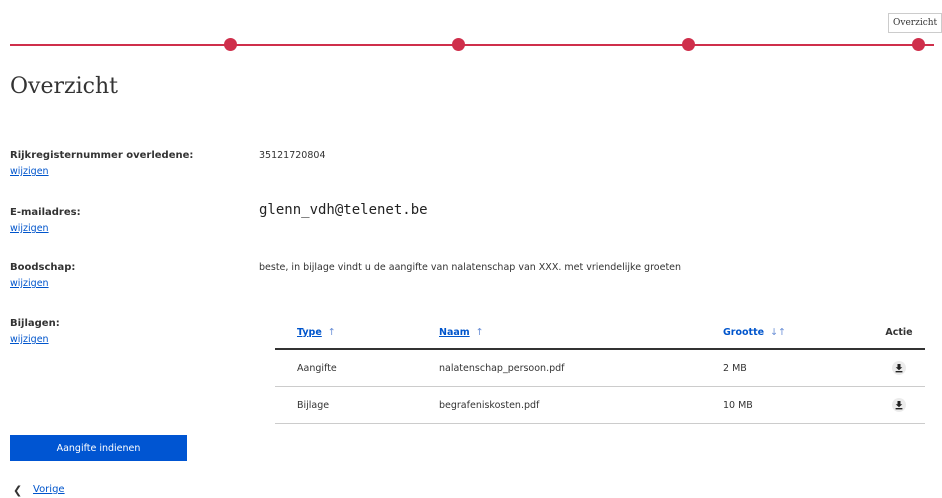 The height and width of the screenshot is (498, 942). Describe the element at coordinates (102, 155) in the screenshot. I see `rrn-label: Rijkregisternummer overledene:` at that location.